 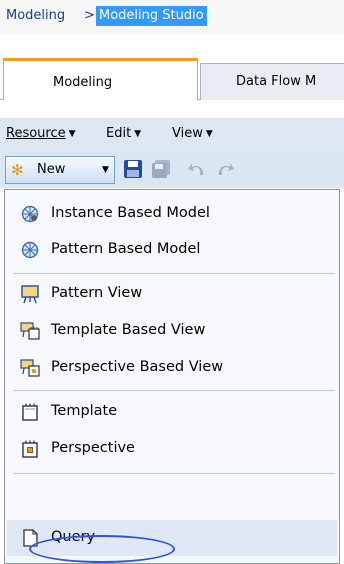 I want to click on tab-data-flow-label: Data Flow M, so click(x=276, y=81).